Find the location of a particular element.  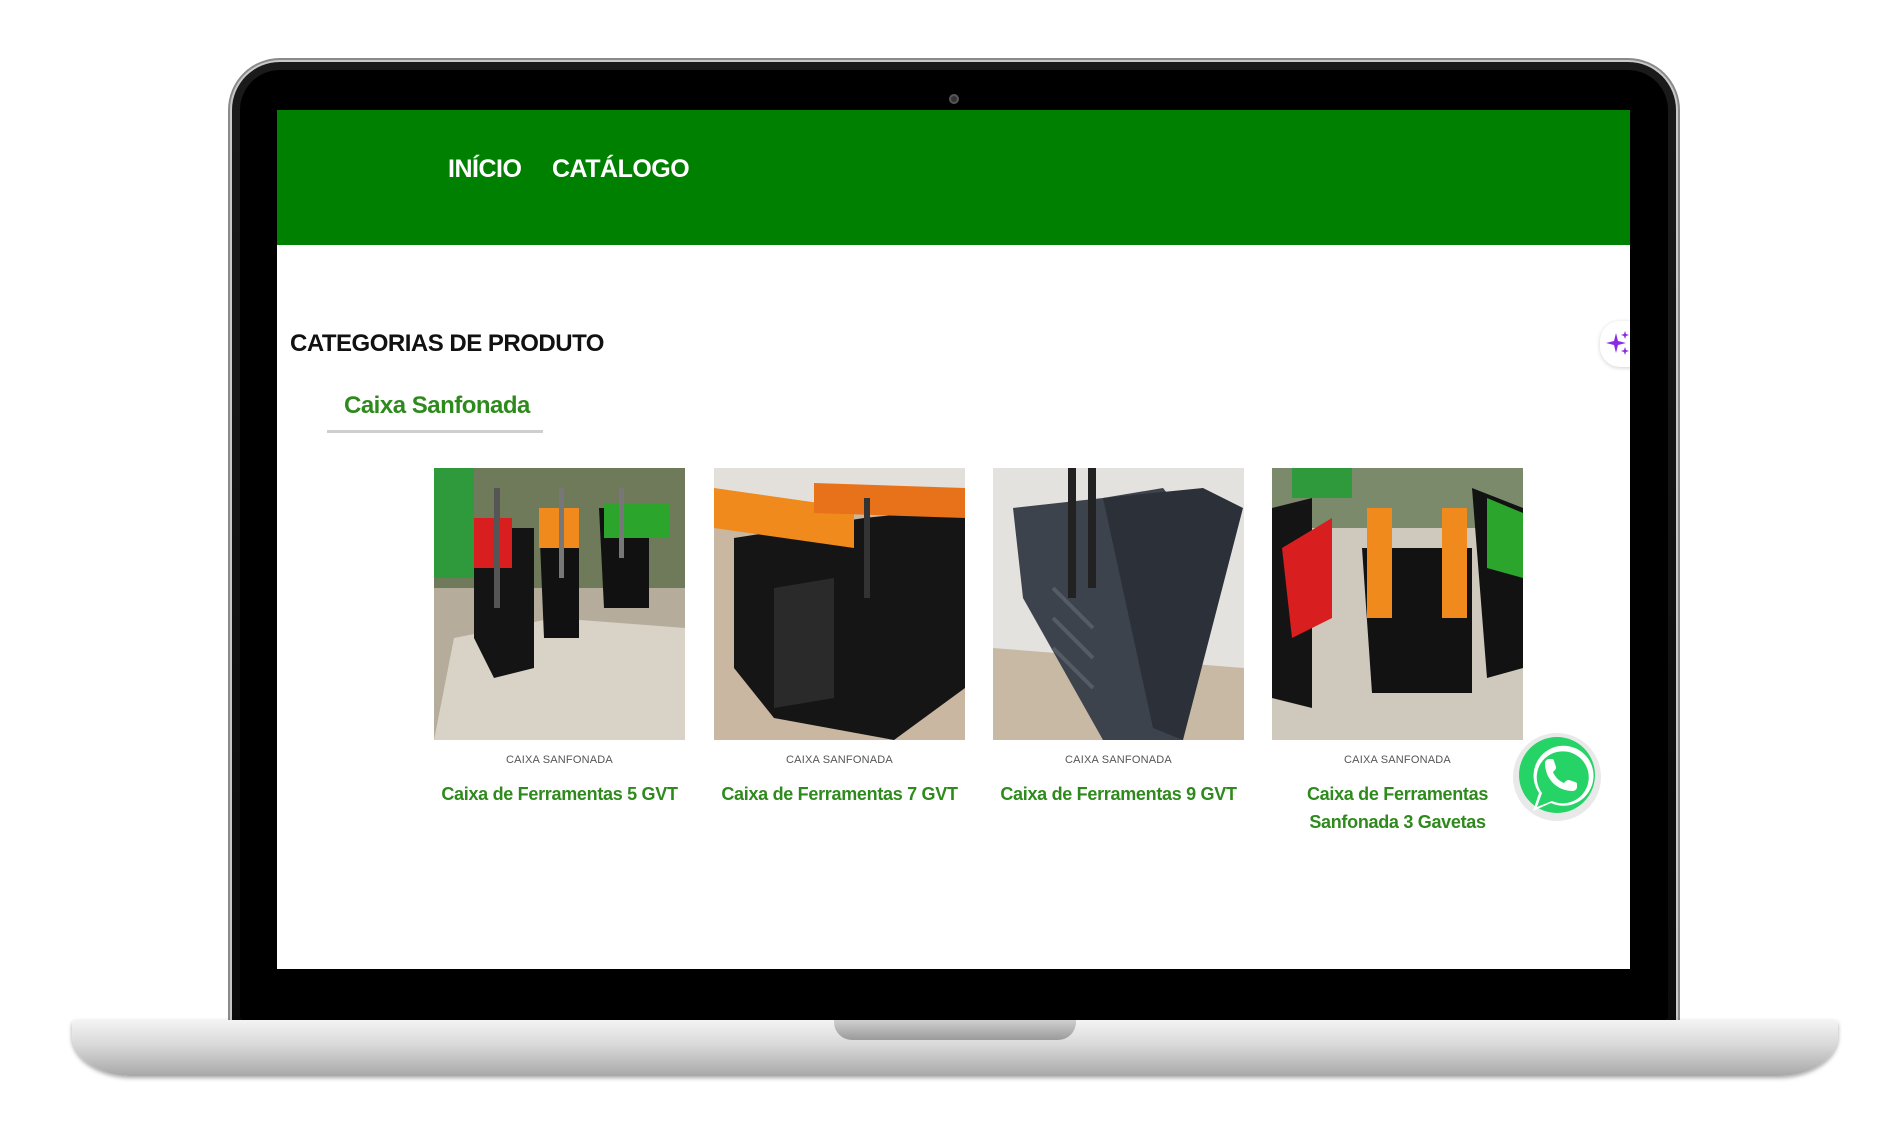

whatsapp-icon is located at coordinates (1557, 777).